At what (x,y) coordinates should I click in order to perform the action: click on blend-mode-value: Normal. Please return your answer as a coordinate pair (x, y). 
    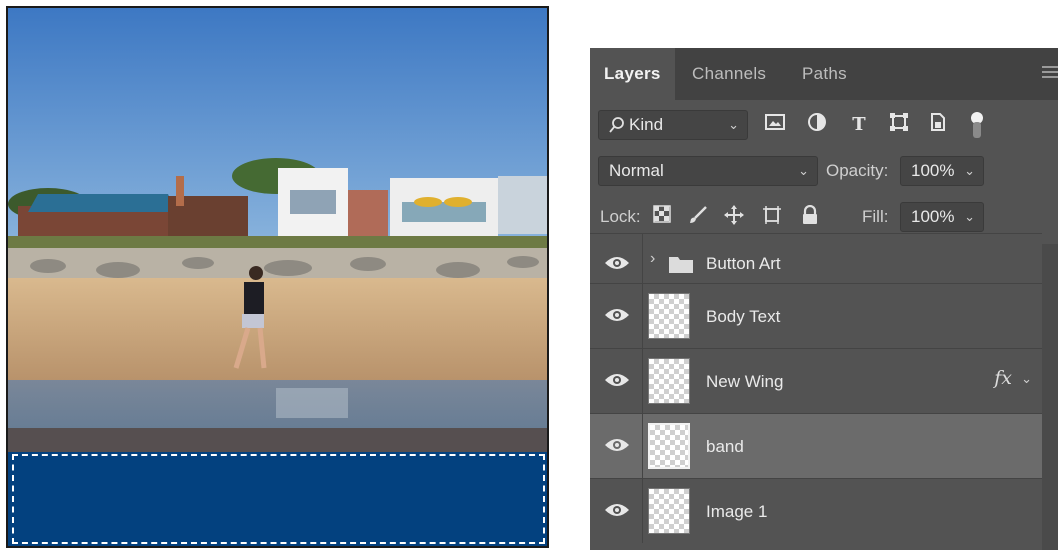
    Looking at the image, I should click on (636, 170).